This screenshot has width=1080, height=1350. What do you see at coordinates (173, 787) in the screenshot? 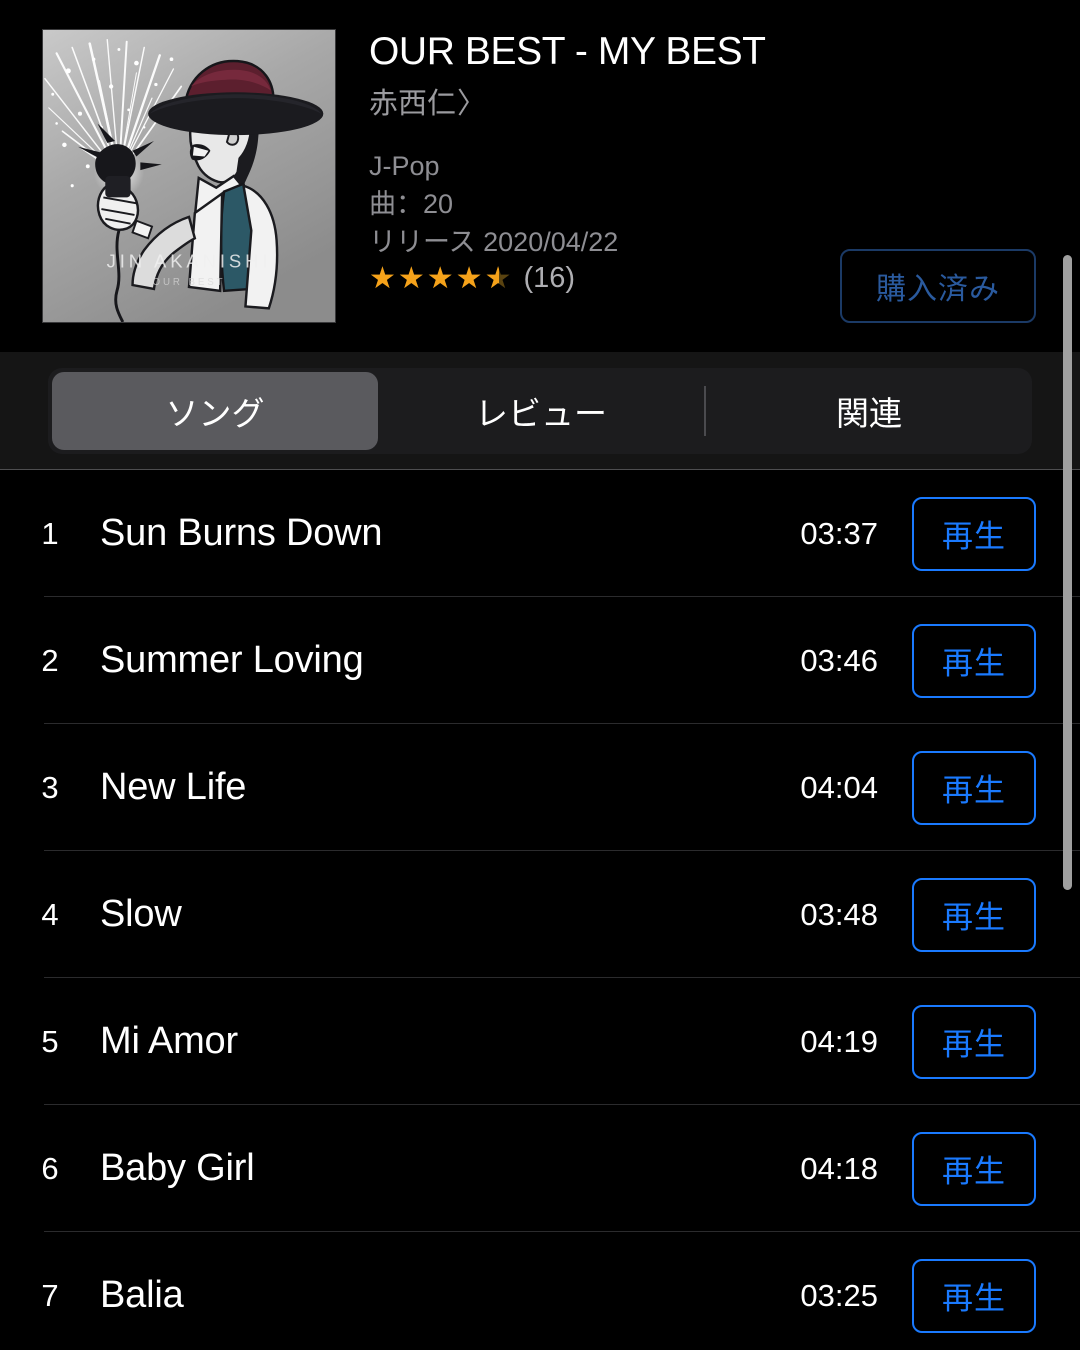
I see `track-title: New Life` at bounding box center [173, 787].